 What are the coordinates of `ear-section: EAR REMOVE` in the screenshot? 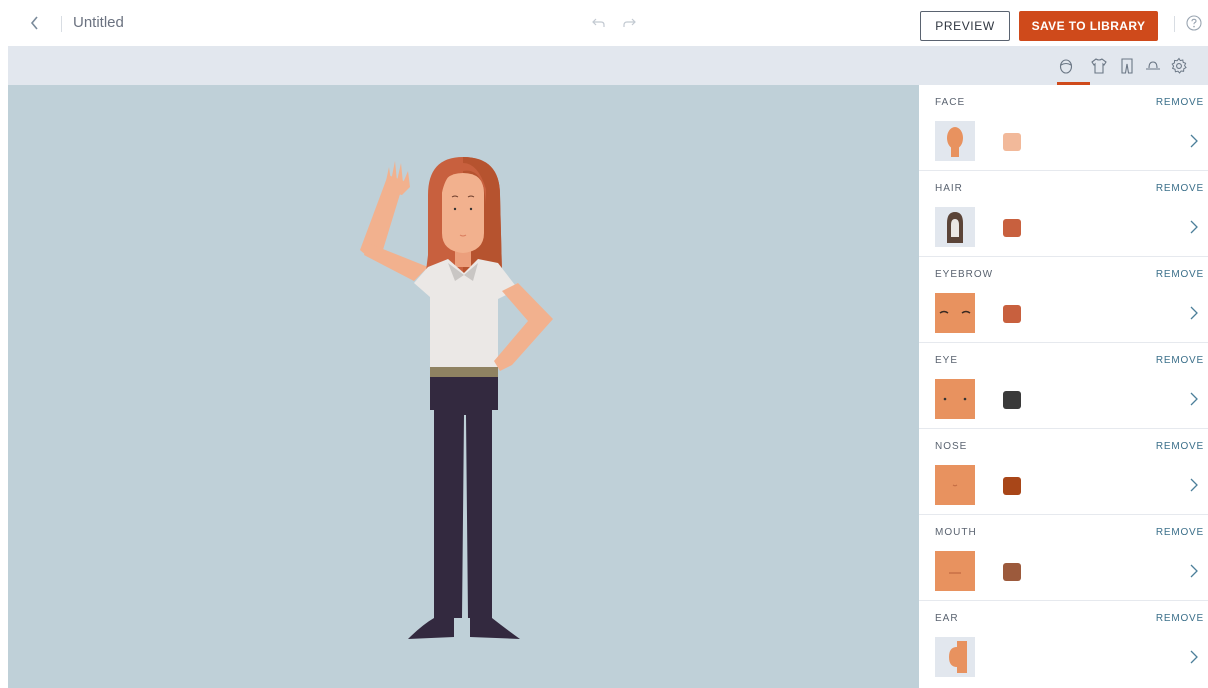 It's located at (1063, 644).